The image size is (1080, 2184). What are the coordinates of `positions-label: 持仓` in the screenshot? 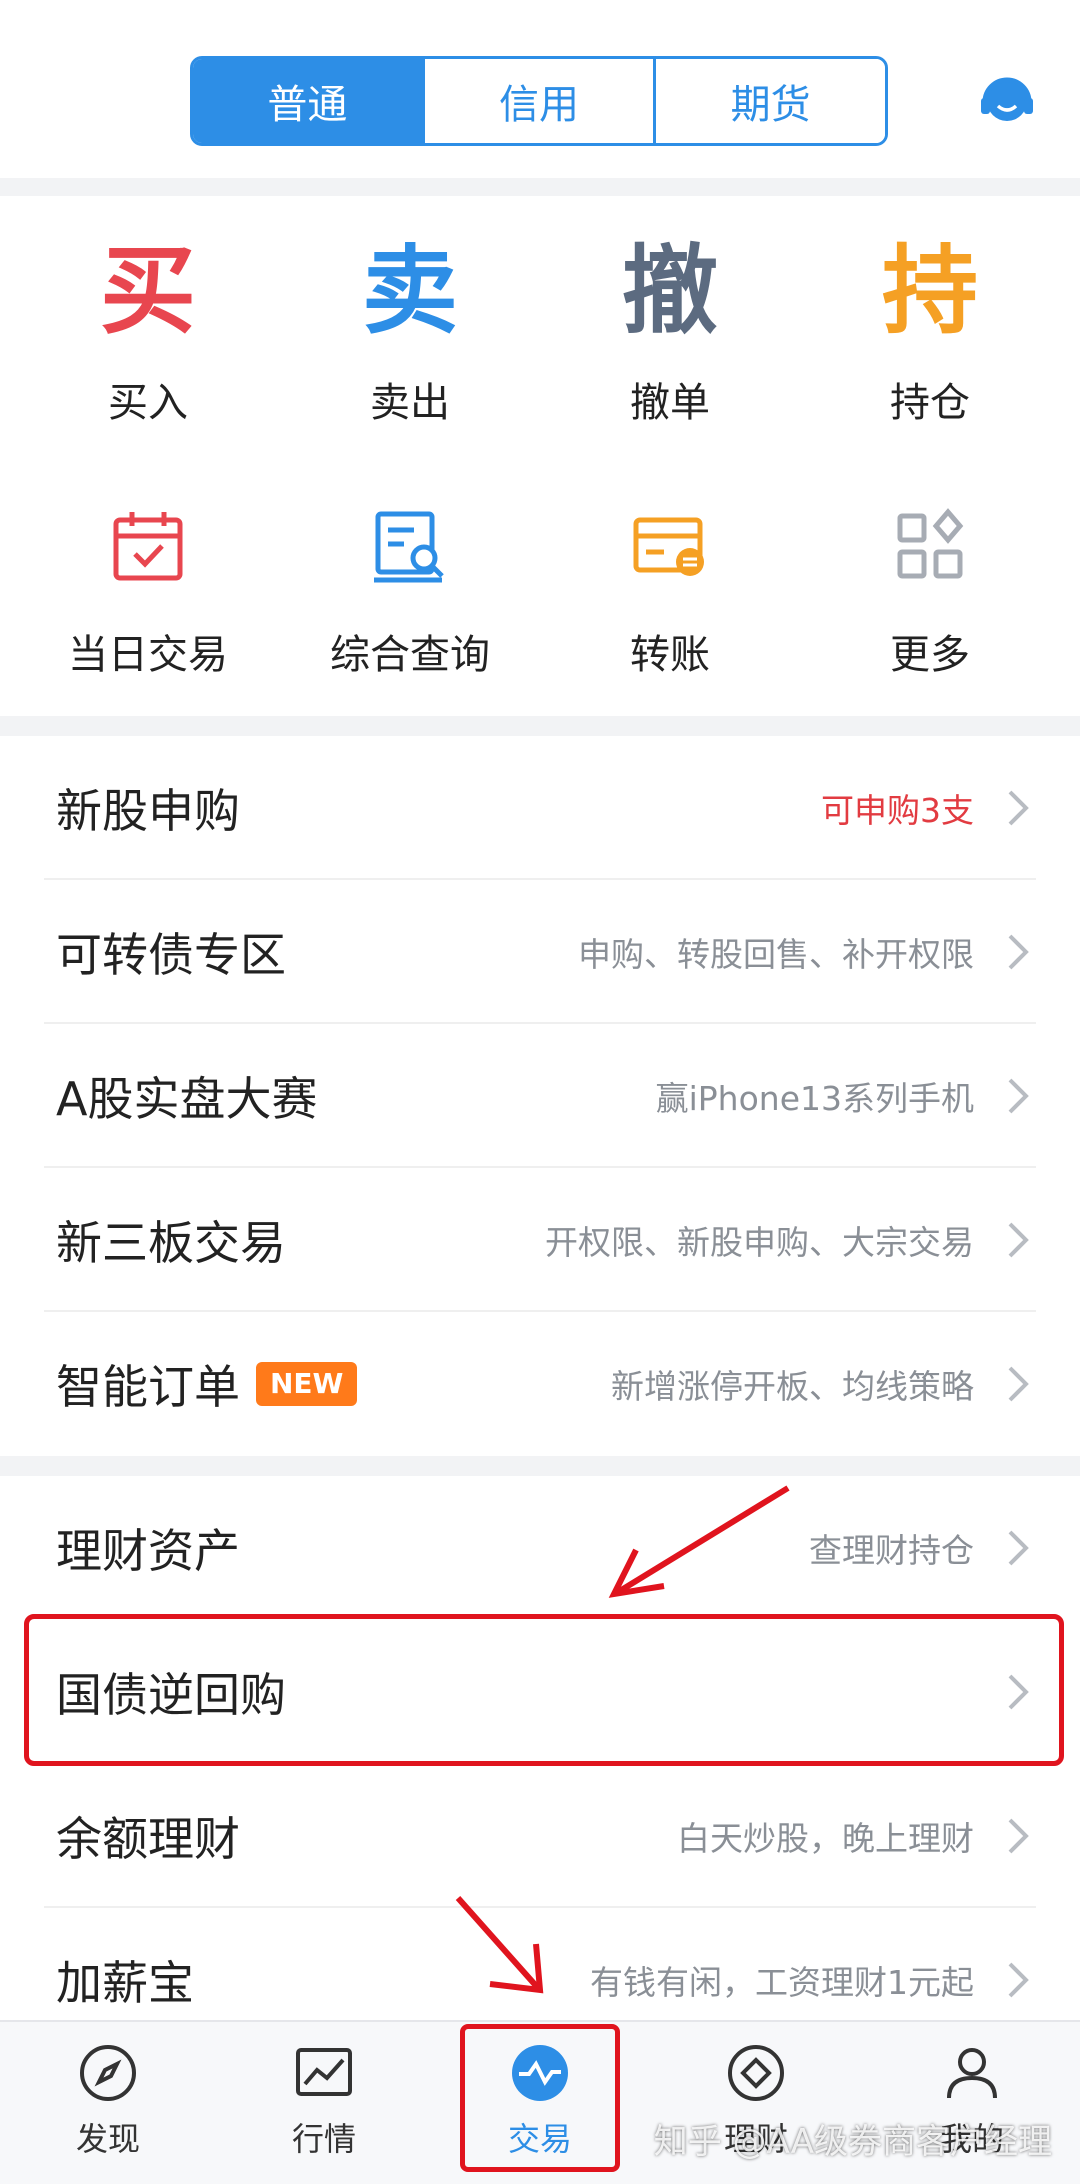 It's located at (930, 403).